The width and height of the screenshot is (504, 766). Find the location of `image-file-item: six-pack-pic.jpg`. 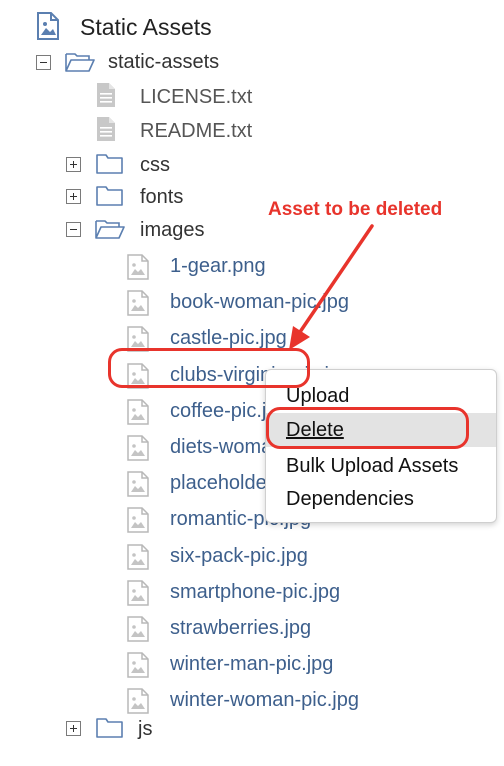

image-file-item: six-pack-pic.jpg is located at coordinates (239, 556).